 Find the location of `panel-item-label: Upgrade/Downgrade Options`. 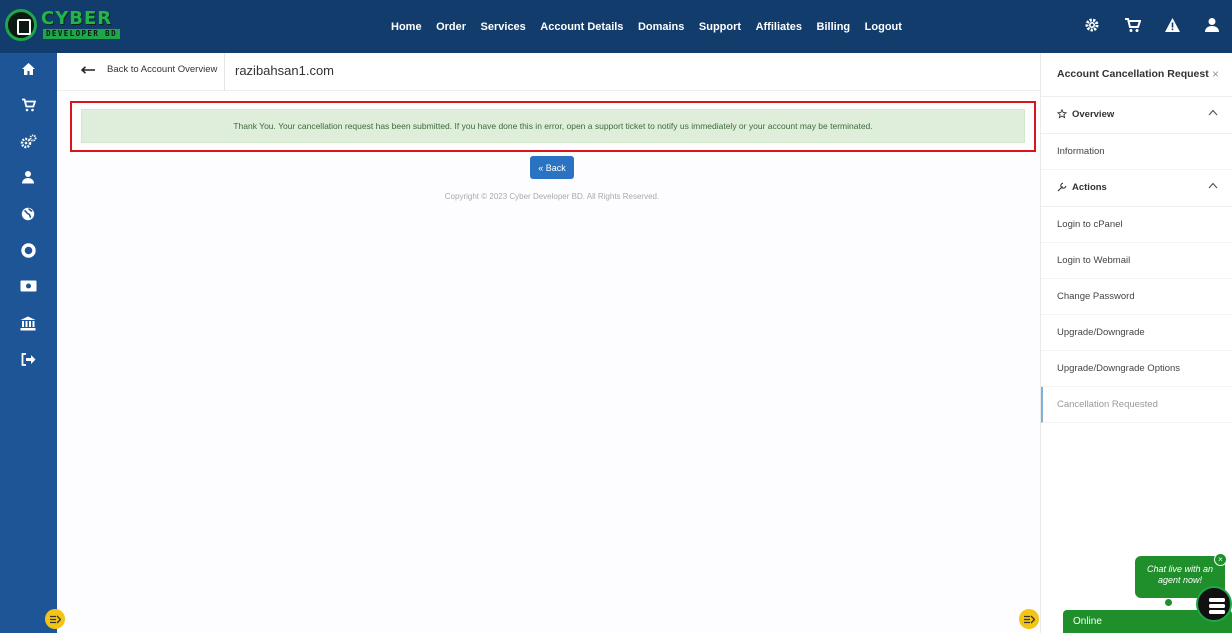

panel-item-label: Upgrade/Downgrade Options is located at coordinates (1119, 368).